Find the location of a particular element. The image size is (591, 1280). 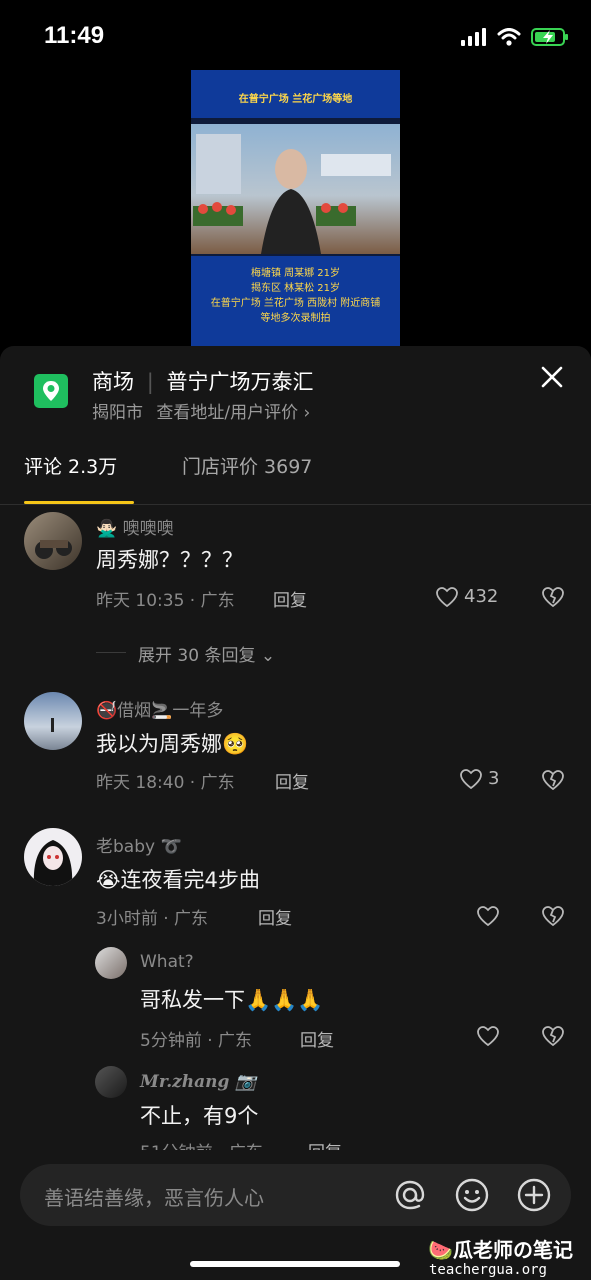

like-count: 432 is located at coordinates (481, 596).